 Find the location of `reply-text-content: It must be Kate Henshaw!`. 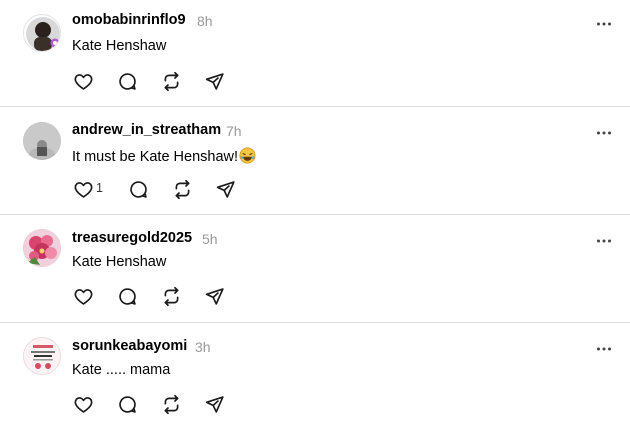

reply-text-content: It must be Kate Henshaw! is located at coordinates (155, 157).